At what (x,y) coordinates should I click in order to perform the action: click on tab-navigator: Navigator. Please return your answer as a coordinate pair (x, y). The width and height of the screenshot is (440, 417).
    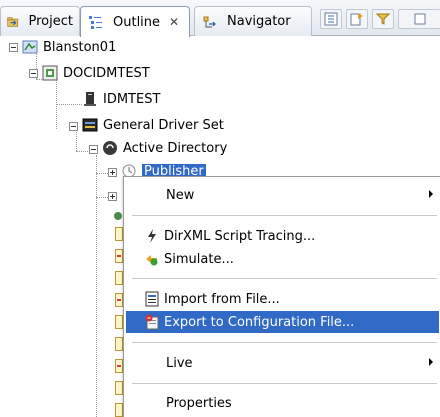
    Looking at the image, I should click on (253, 21).